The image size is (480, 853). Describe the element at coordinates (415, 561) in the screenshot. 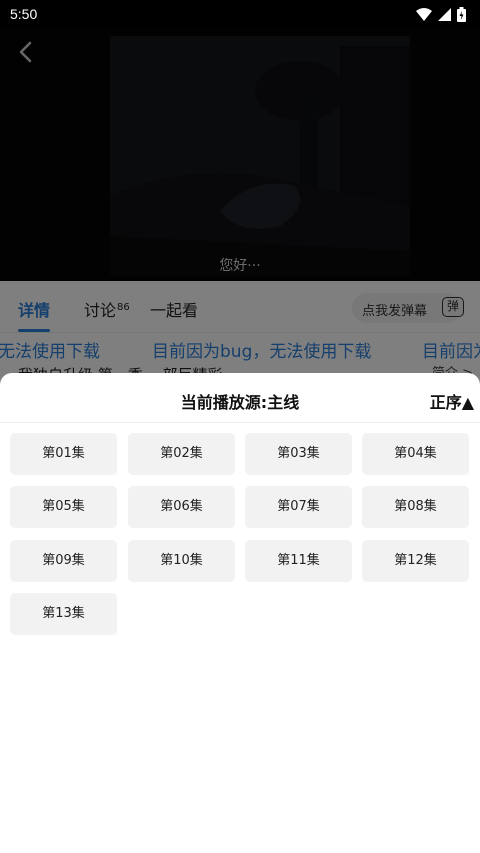

I see `episode-button: 第12集` at that location.